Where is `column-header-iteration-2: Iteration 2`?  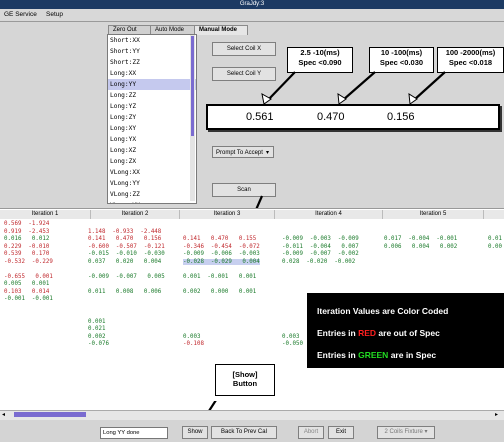
column-header-iteration-2: Iteration 2 is located at coordinates (135, 214).